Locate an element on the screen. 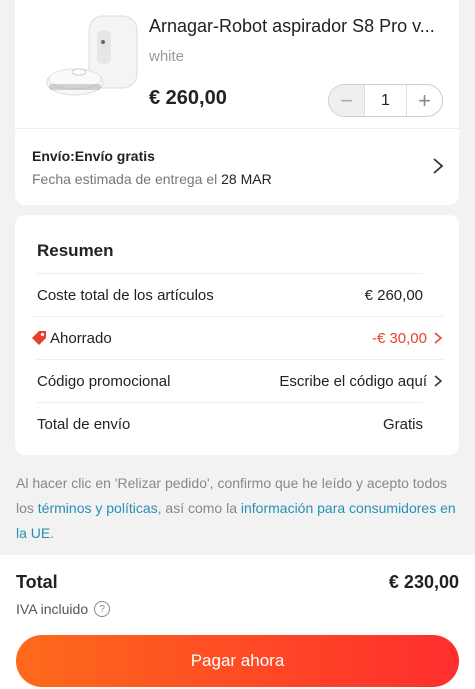  items-total-label: Coste total de los artículos is located at coordinates (125, 295).